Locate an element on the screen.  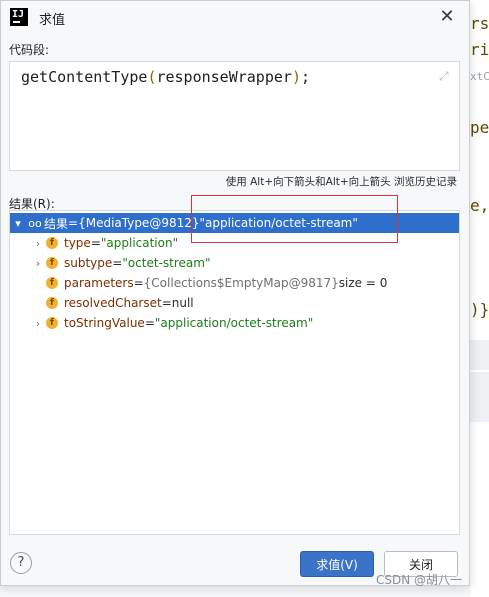
background-code-snippet: pe is located at coordinates (479, 127).